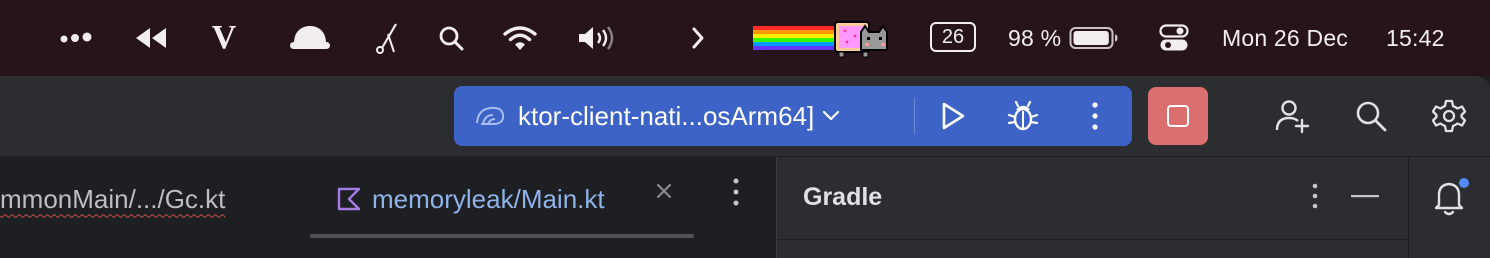 This screenshot has width=1490, height=258. What do you see at coordinates (1035, 37) in the screenshot?
I see `battery-percent: 98 %` at bounding box center [1035, 37].